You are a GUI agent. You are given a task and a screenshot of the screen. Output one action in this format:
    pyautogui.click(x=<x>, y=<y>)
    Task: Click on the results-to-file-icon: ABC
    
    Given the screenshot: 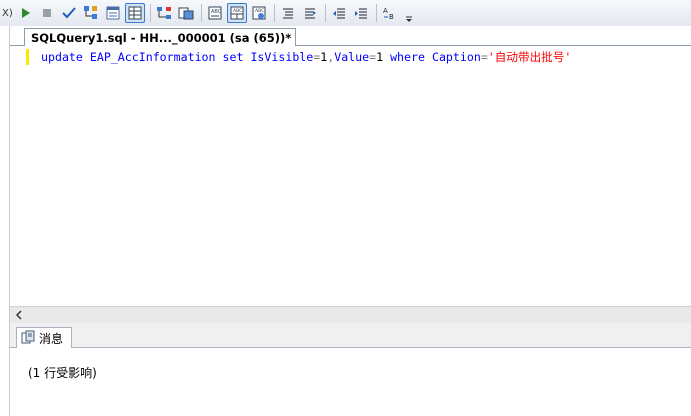 What is the action you would take?
    pyautogui.click(x=259, y=13)
    